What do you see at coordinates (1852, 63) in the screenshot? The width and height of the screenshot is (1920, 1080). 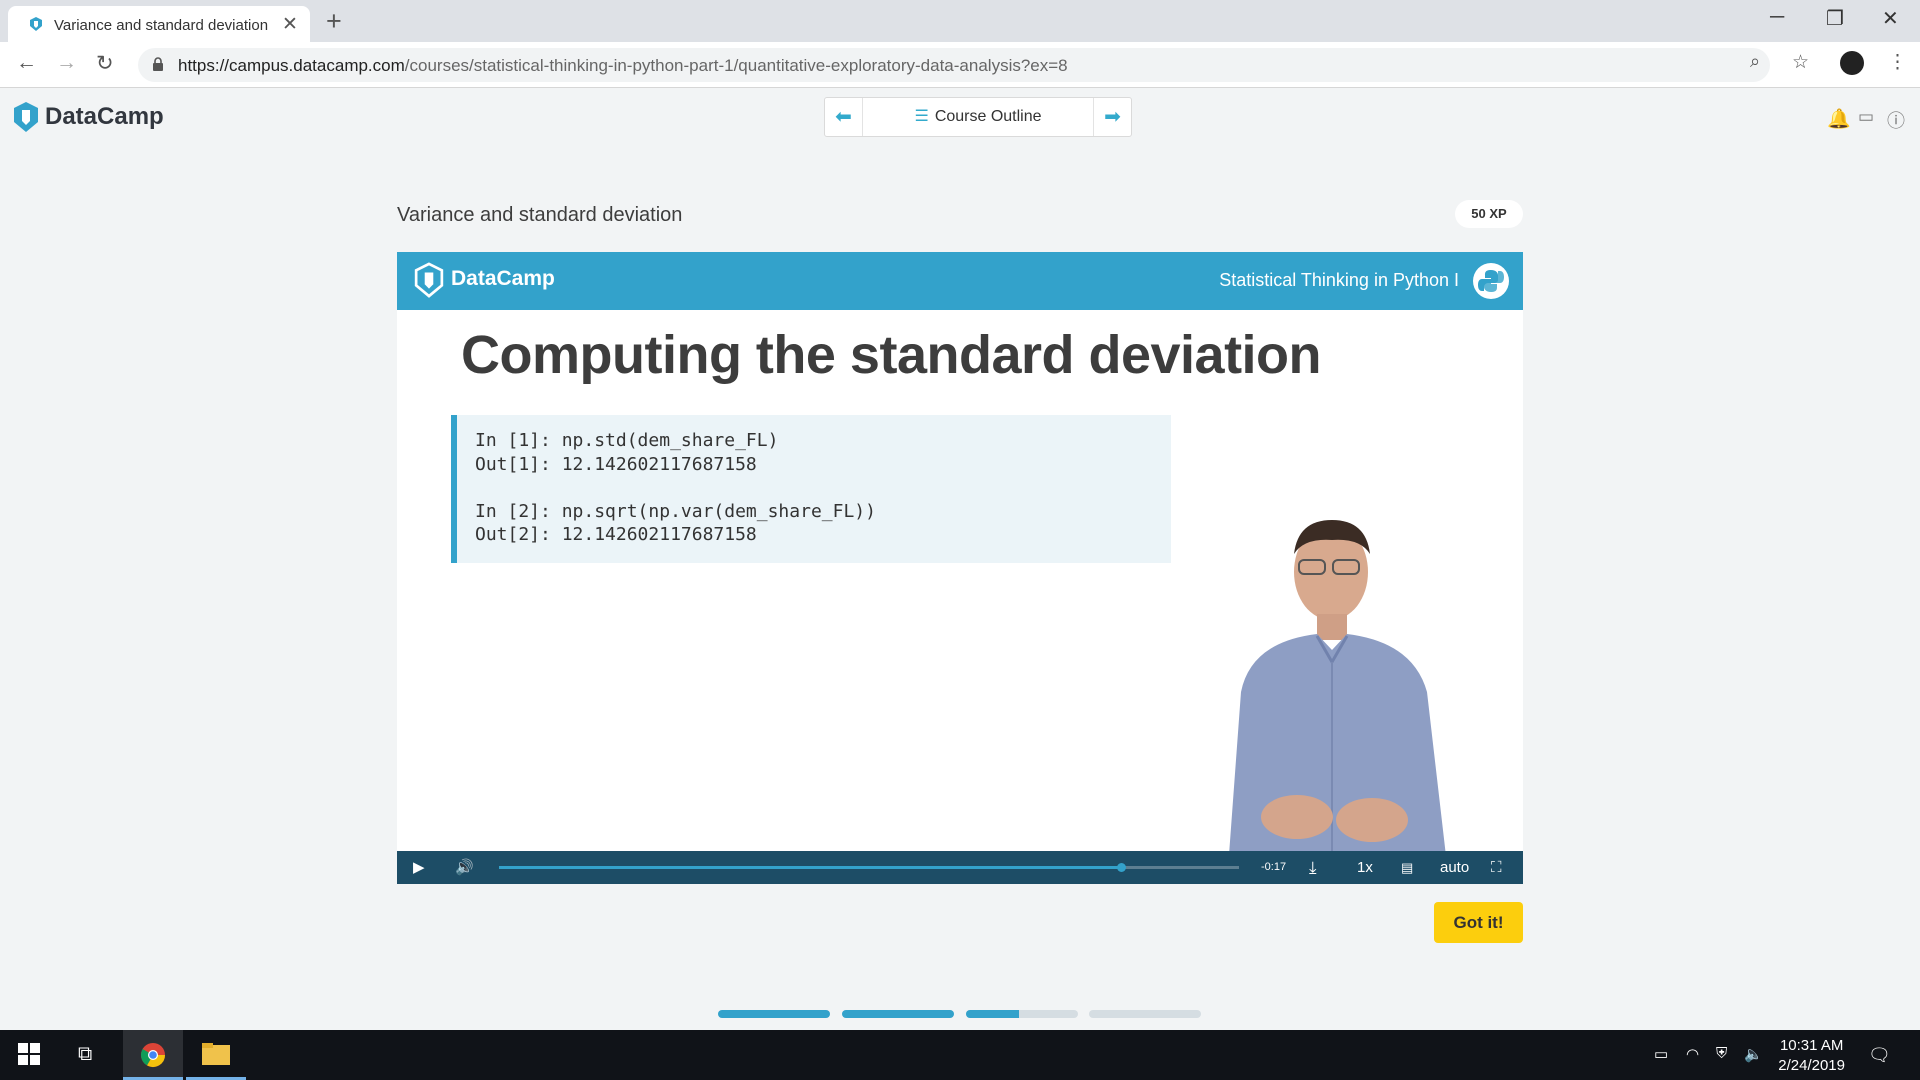 I see `profile-avatar` at bounding box center [1852, 63].